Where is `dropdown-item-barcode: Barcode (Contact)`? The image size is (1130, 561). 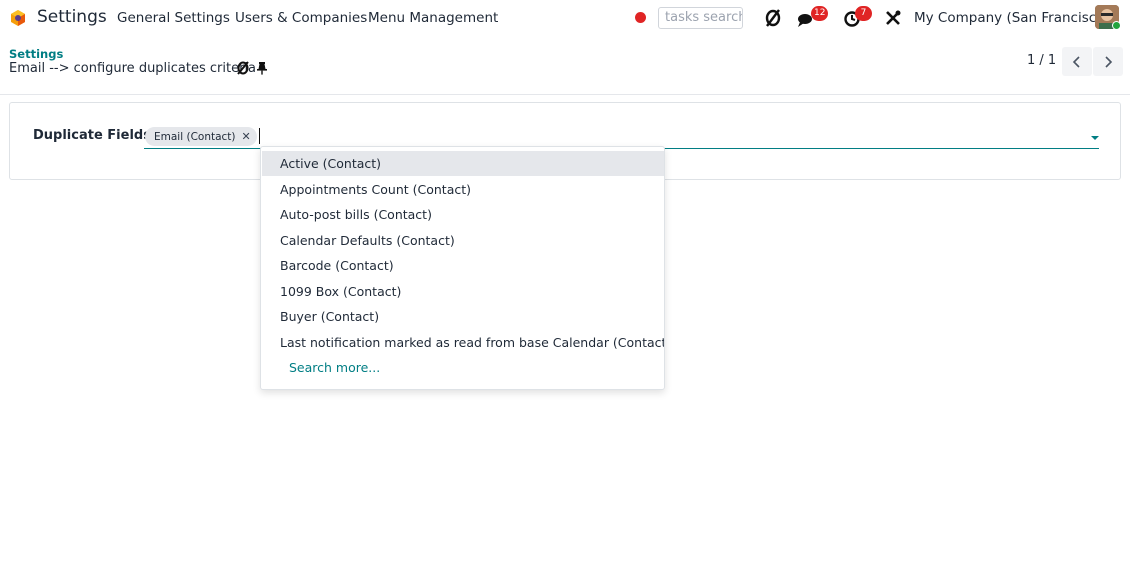 dropdown-item-barcode: Barcode (Contact) is located at coordinates (463, 265).